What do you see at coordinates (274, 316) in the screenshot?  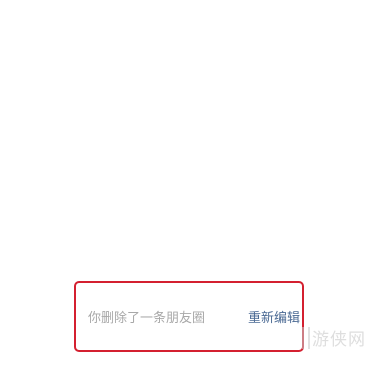 I see `reedit-link: 重新编辑` at bounding box center [274, 316].